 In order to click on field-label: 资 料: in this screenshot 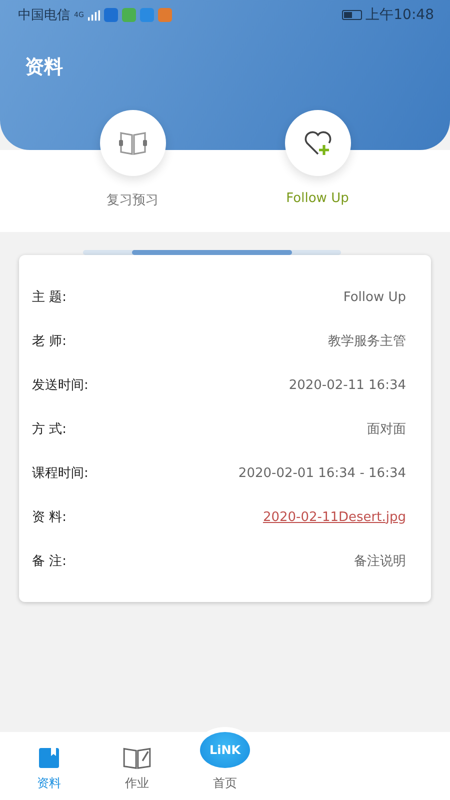, I will do `click(49, 517)`.